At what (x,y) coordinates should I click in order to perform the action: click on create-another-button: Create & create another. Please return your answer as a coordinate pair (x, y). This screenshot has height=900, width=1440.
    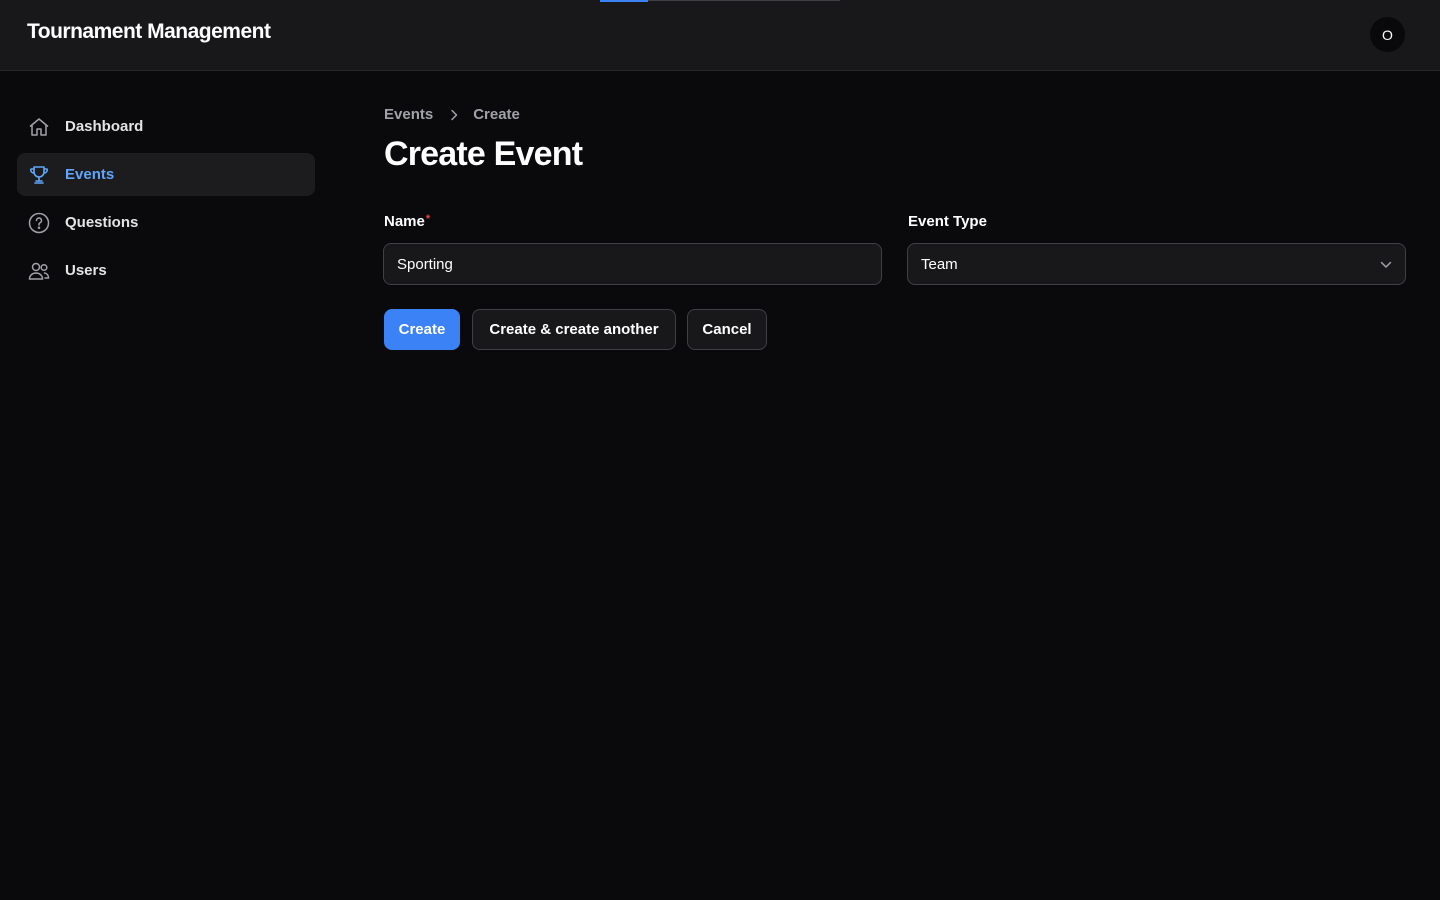
    Looking at the image, I should click on (574, 329).